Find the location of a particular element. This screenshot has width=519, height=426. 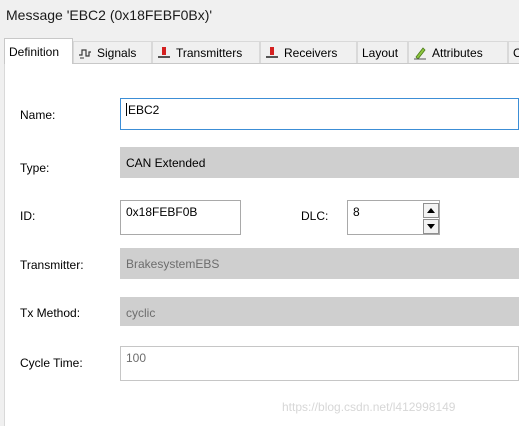

type-select: CAN Extended is located at coordinates (319, 162).